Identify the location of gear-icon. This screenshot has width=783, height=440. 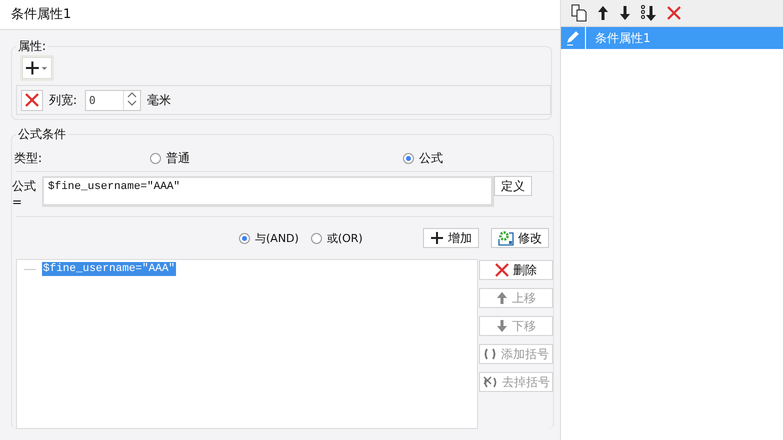
(506, 238).